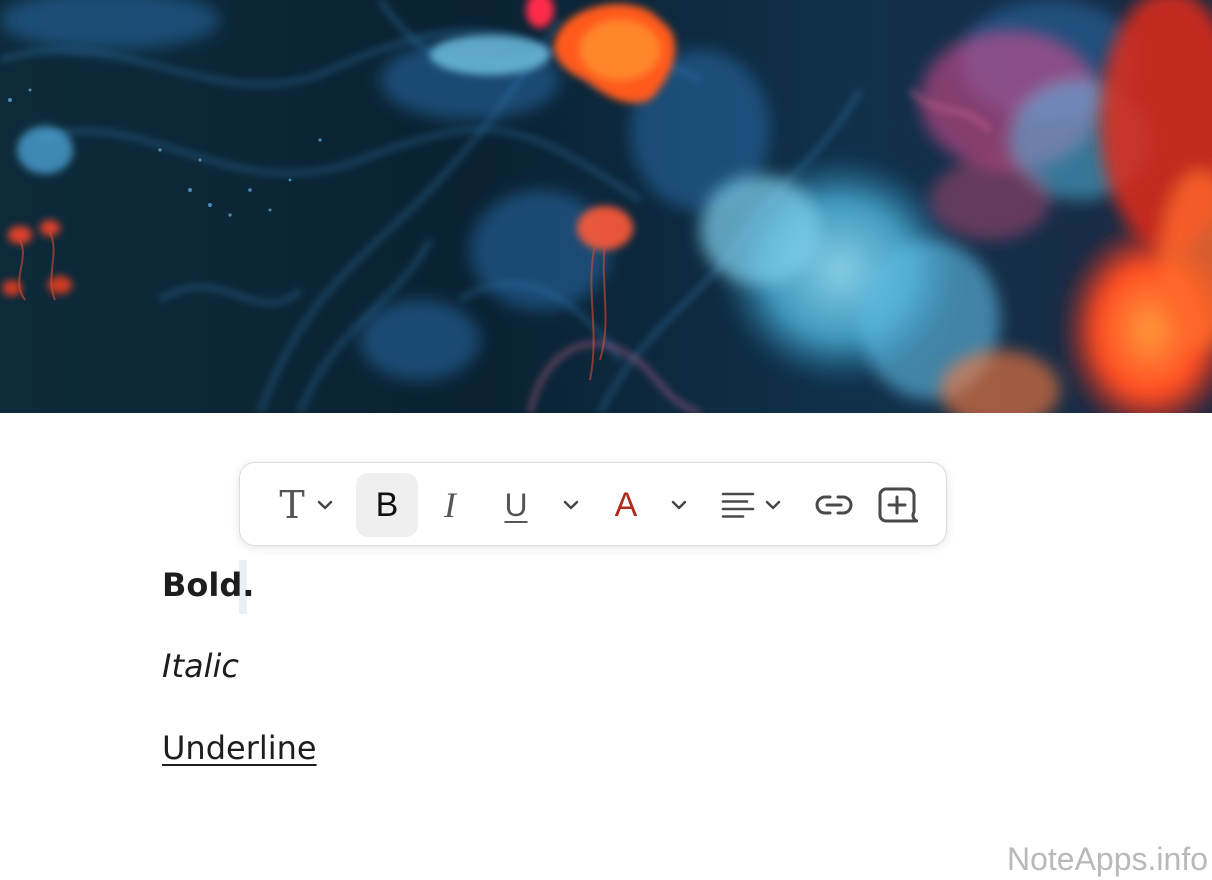 The height and width of the screenshot is (880, 1212). I want to click on add-comment-icon, so click(898, 505).